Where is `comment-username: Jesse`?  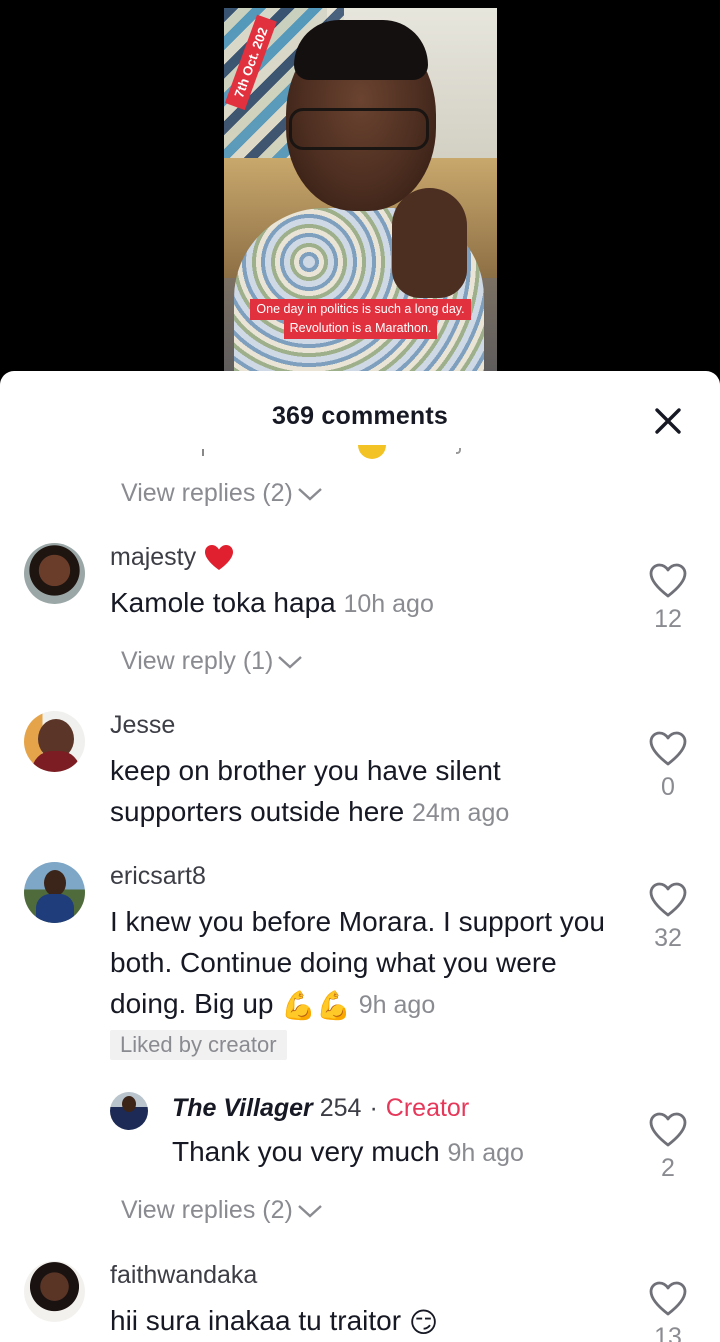
comment-username: Jesse is located at coordinates (142, 725).